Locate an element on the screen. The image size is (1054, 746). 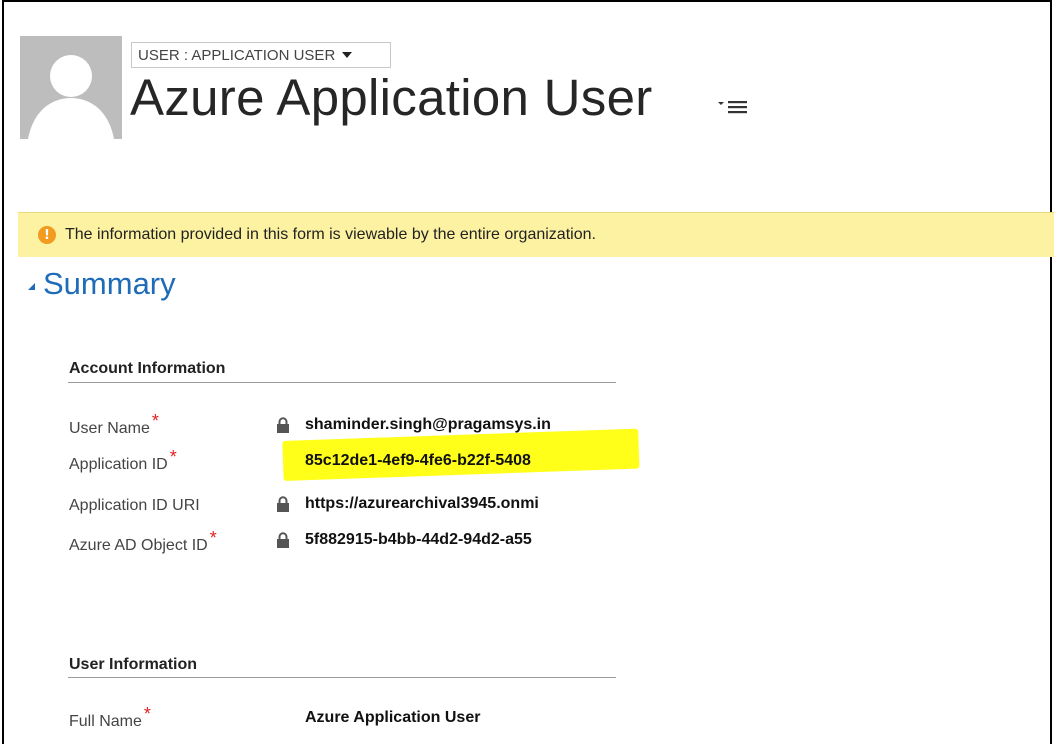
account-information-divider is located at coordinates (342, 382).